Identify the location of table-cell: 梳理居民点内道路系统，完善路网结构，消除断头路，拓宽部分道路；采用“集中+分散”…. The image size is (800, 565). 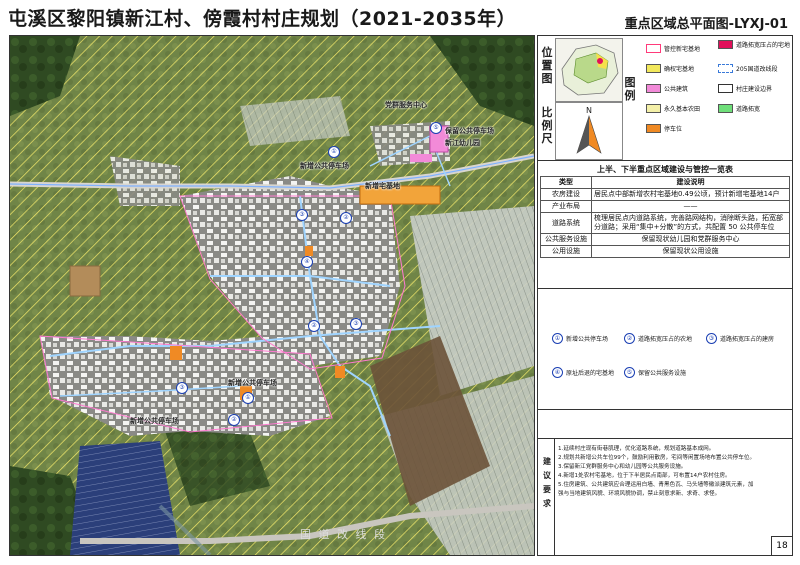
(690, 223).